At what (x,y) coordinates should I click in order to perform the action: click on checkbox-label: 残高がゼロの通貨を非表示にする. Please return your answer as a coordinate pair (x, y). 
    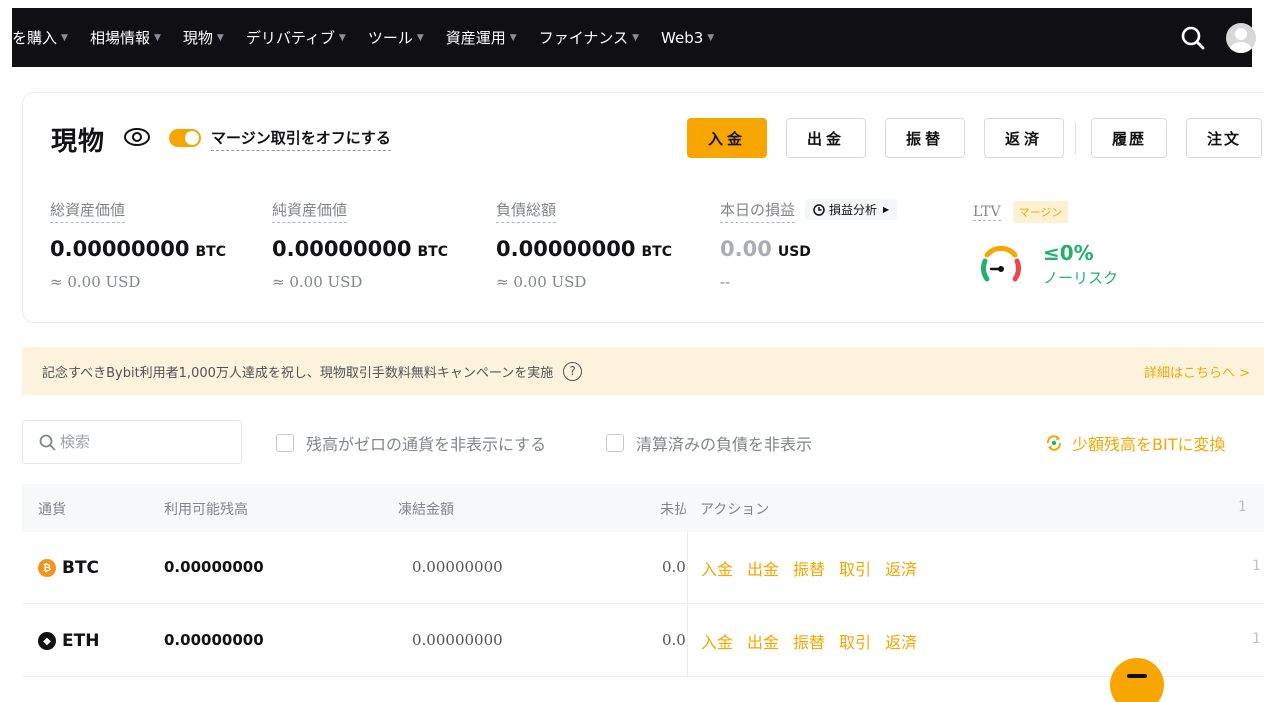
    Looking at the image, I should click on (426, 444).